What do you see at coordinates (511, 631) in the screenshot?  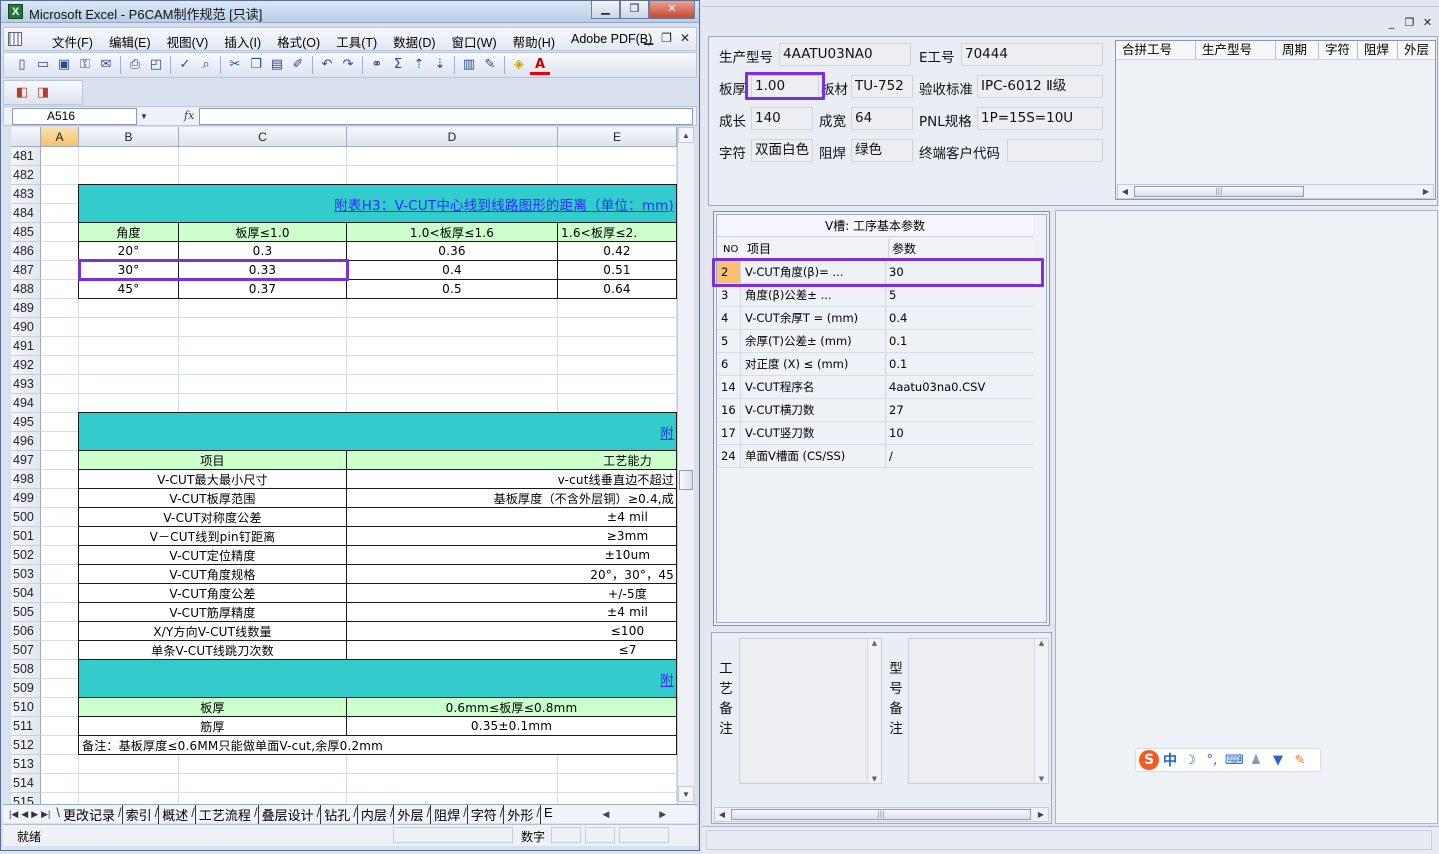 I see `table-cell: ≤100` at bounding box center [511, 631].